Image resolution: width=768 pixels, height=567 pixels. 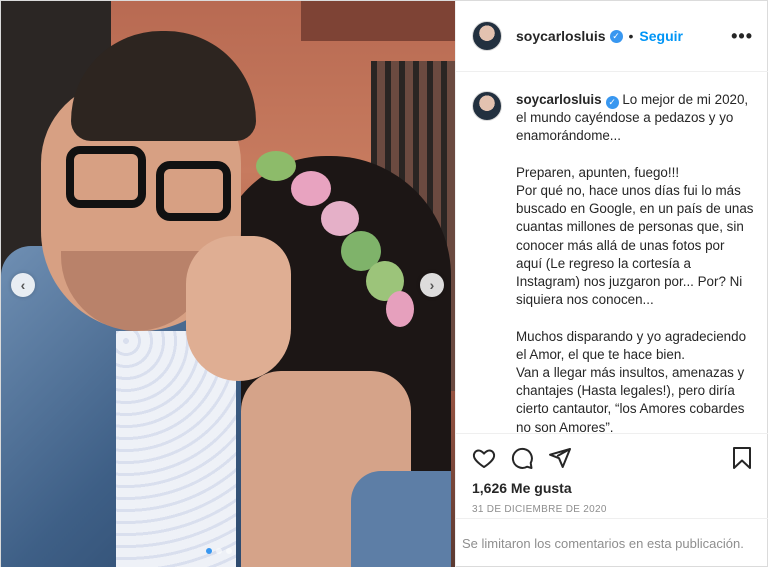 I want to click on avatar, so click(x=487, y=36).